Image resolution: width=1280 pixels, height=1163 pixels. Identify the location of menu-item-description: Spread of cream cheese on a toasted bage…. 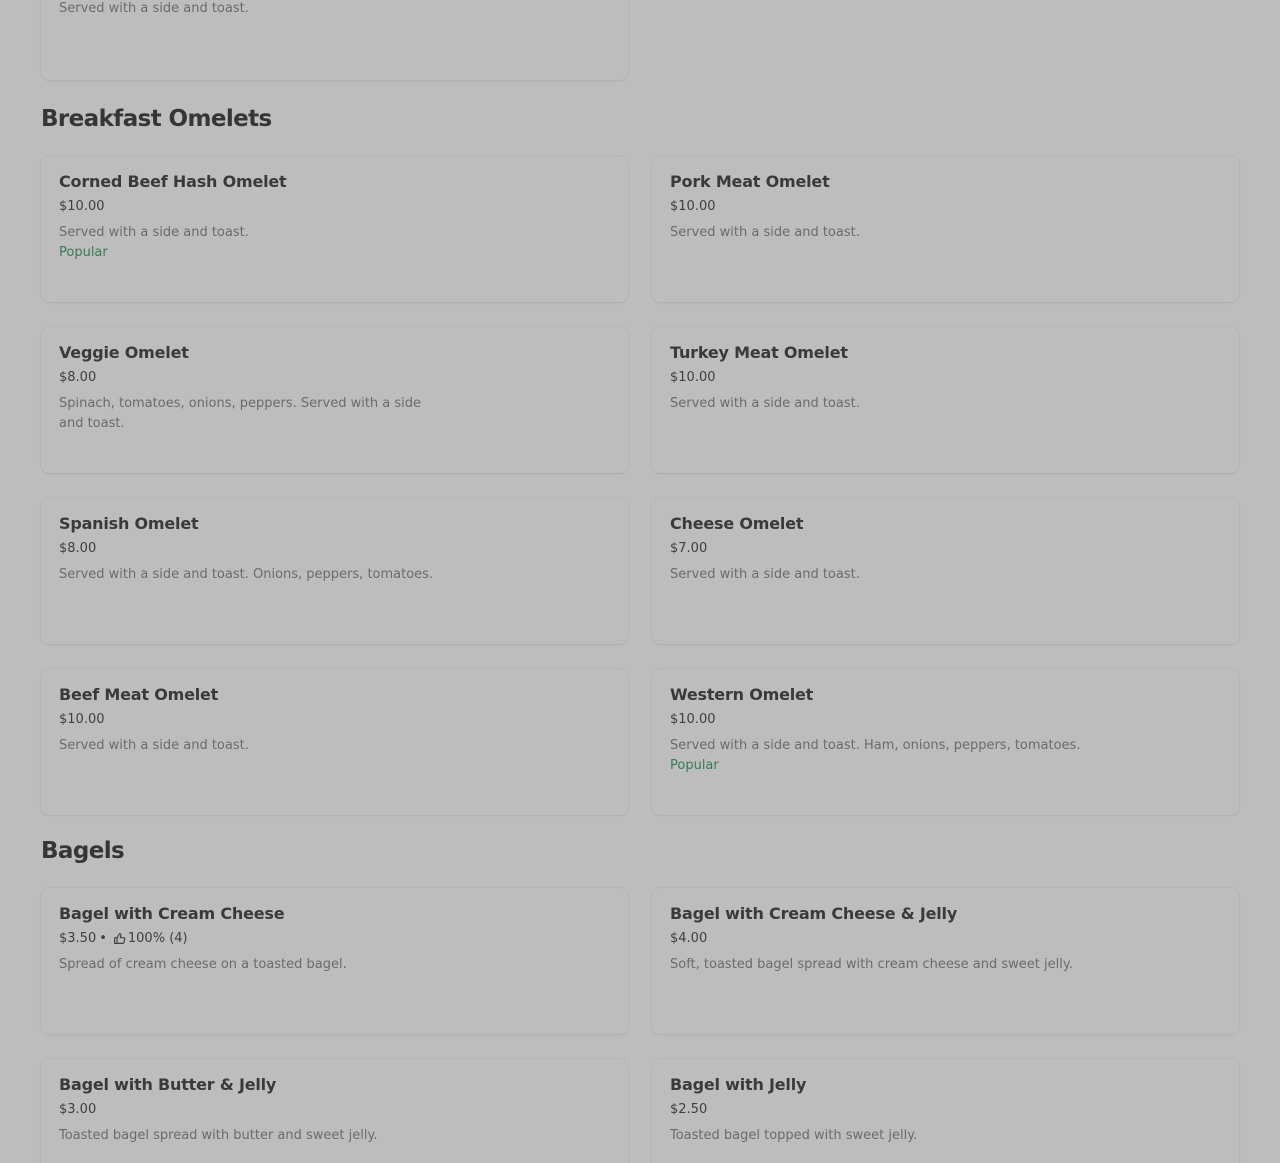
(203, 964).